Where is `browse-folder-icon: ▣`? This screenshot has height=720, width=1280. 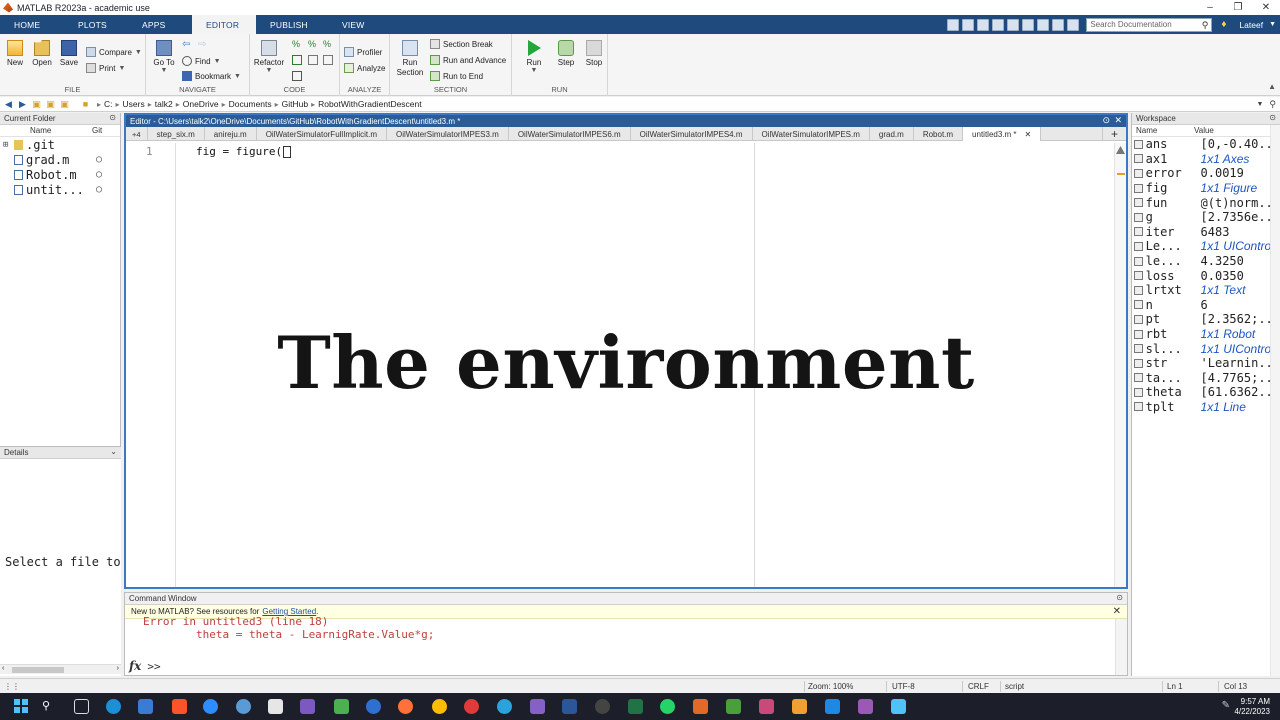
browse-folder-icon: ▣ is located at coordinates (64, 104).